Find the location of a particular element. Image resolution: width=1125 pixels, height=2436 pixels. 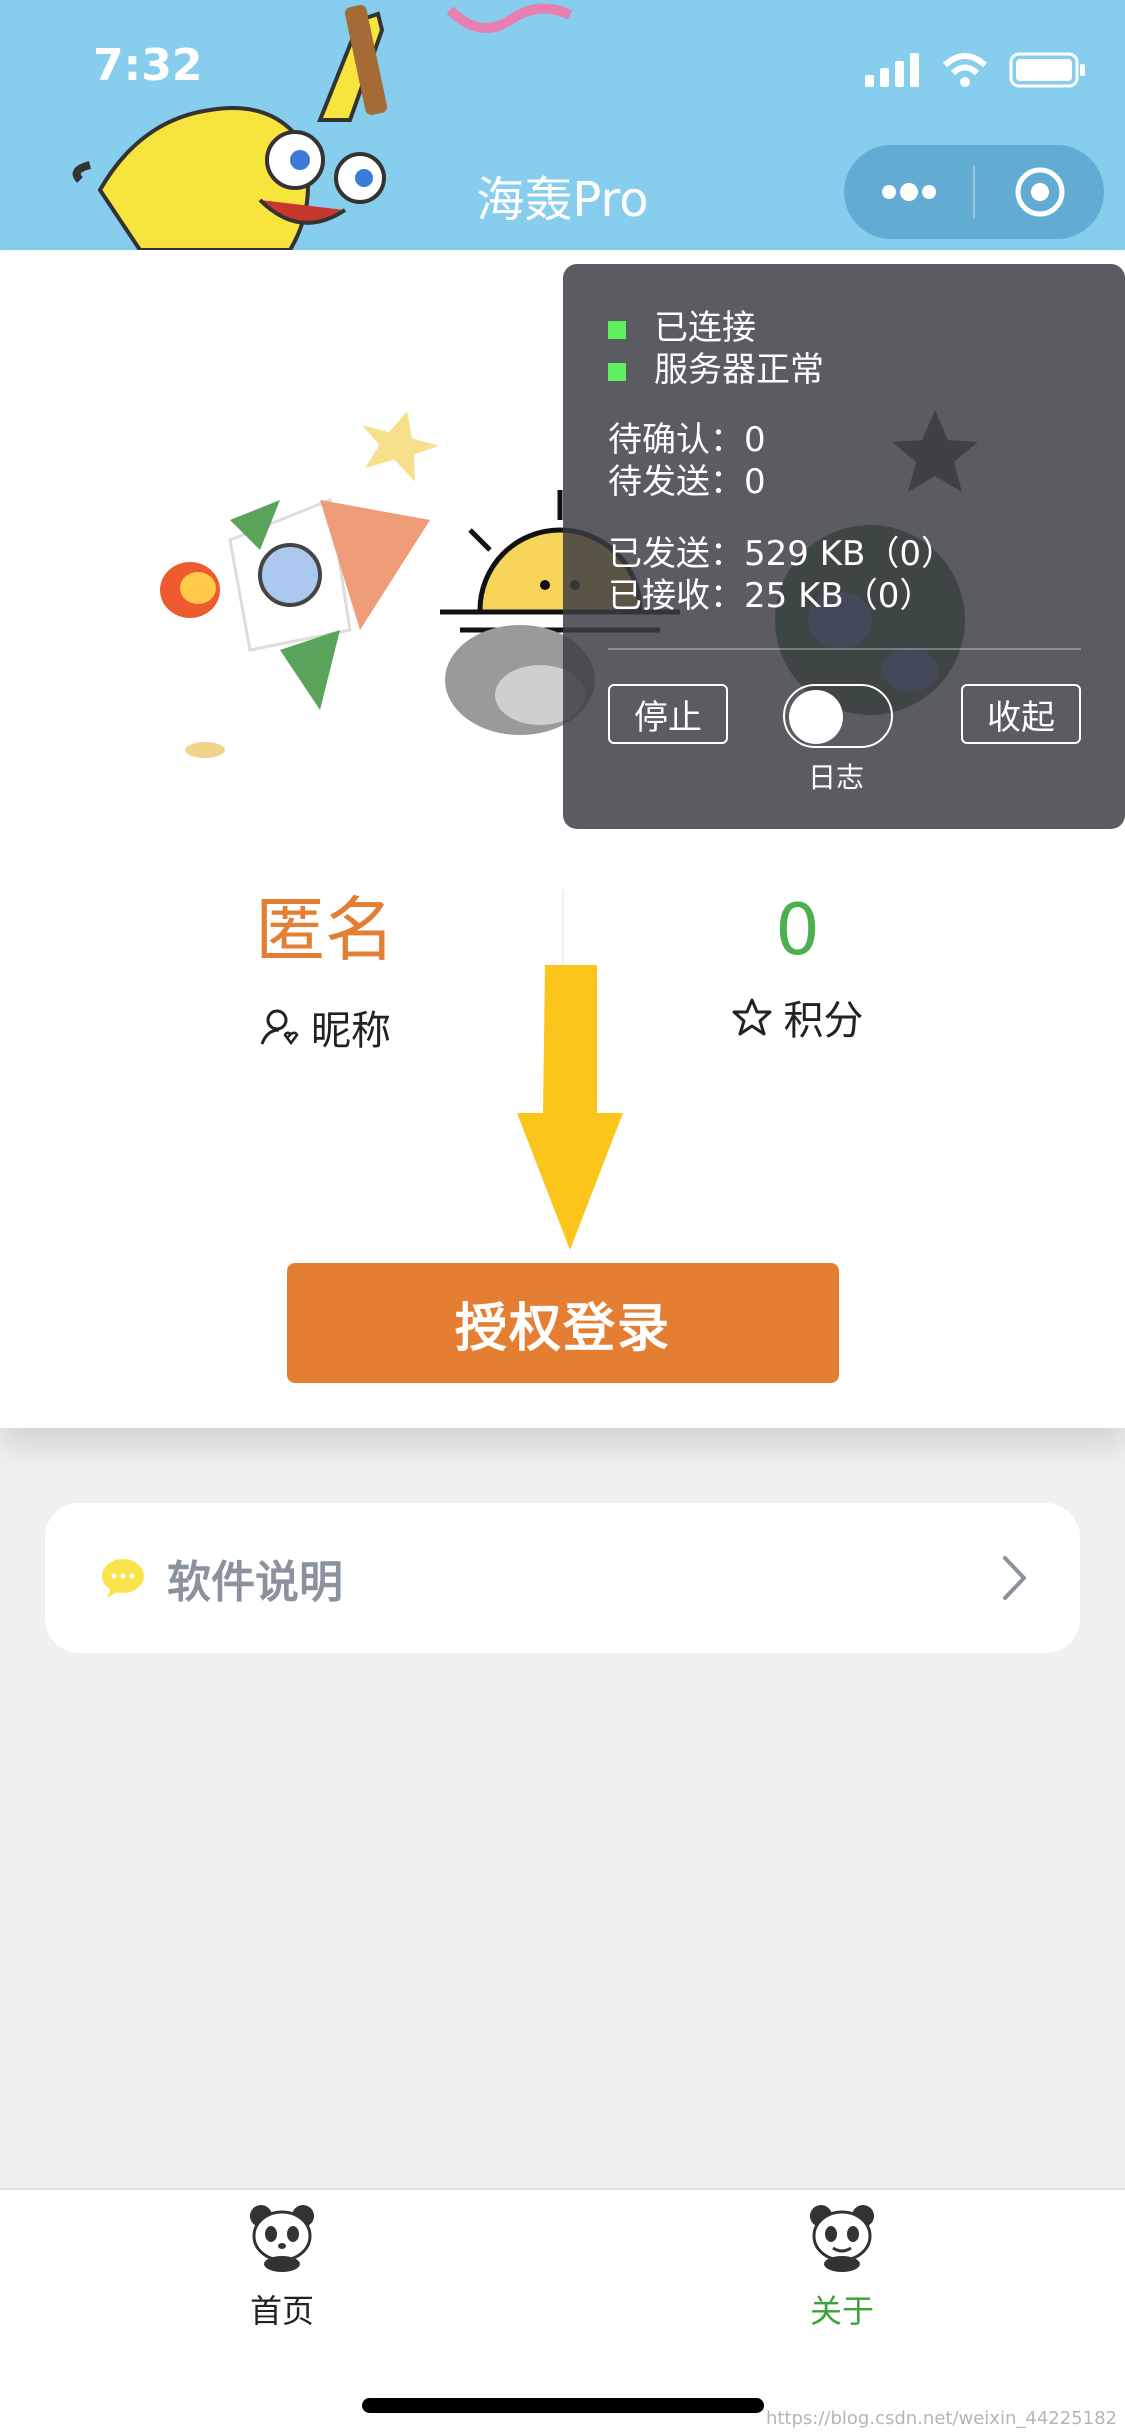

debug-divider is located at coordinates (844, 649).